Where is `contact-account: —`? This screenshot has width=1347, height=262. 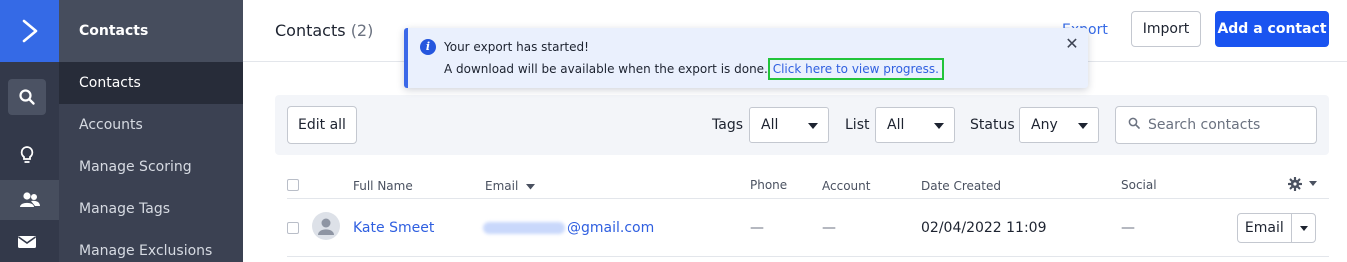 contact-account: — is located at coordinates (829, 228).